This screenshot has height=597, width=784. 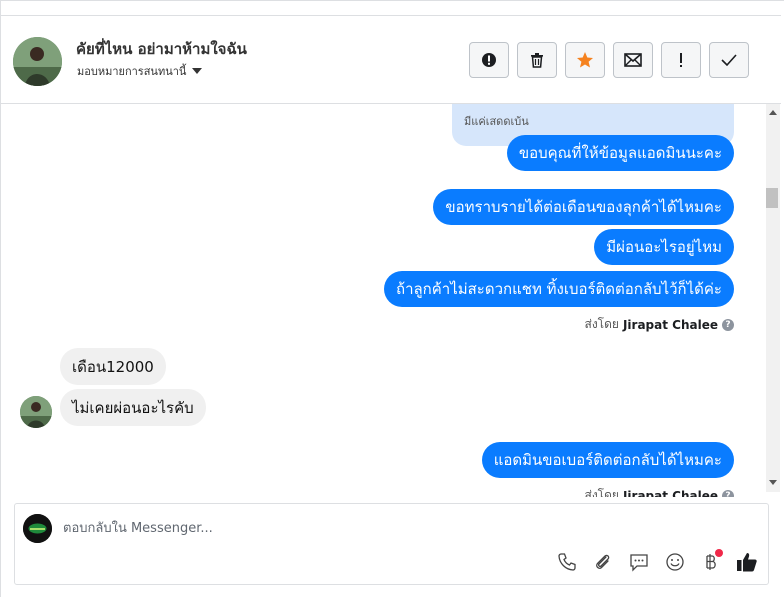 What do you see at coordinates (583, 207) in the screenshot?
I see `outgoing-message: ขอทราบรายได้ต่อเดือนของลุกค้าได้ไหมคะ` at bounding box center [583, 207].